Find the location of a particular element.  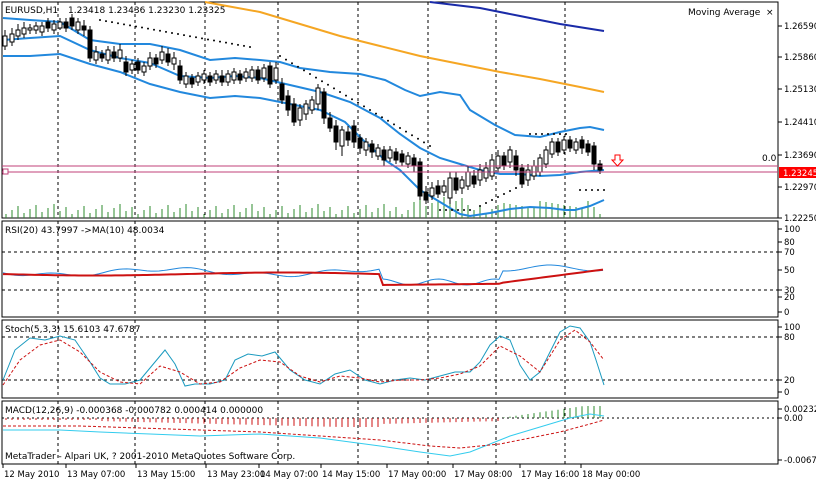

price-tick-label: 1.26590 is located at coordinates (800, 27).